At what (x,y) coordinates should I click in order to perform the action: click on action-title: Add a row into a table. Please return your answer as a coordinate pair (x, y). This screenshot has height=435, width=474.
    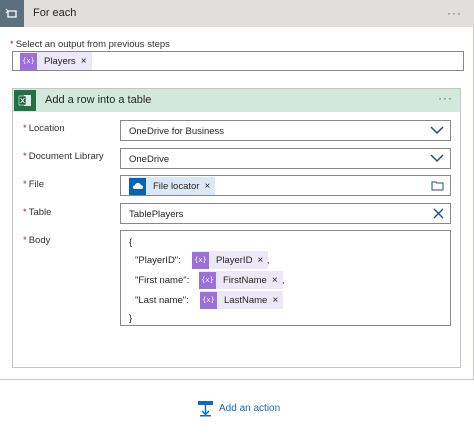
    Looking at the image, I should click on (98, 100).